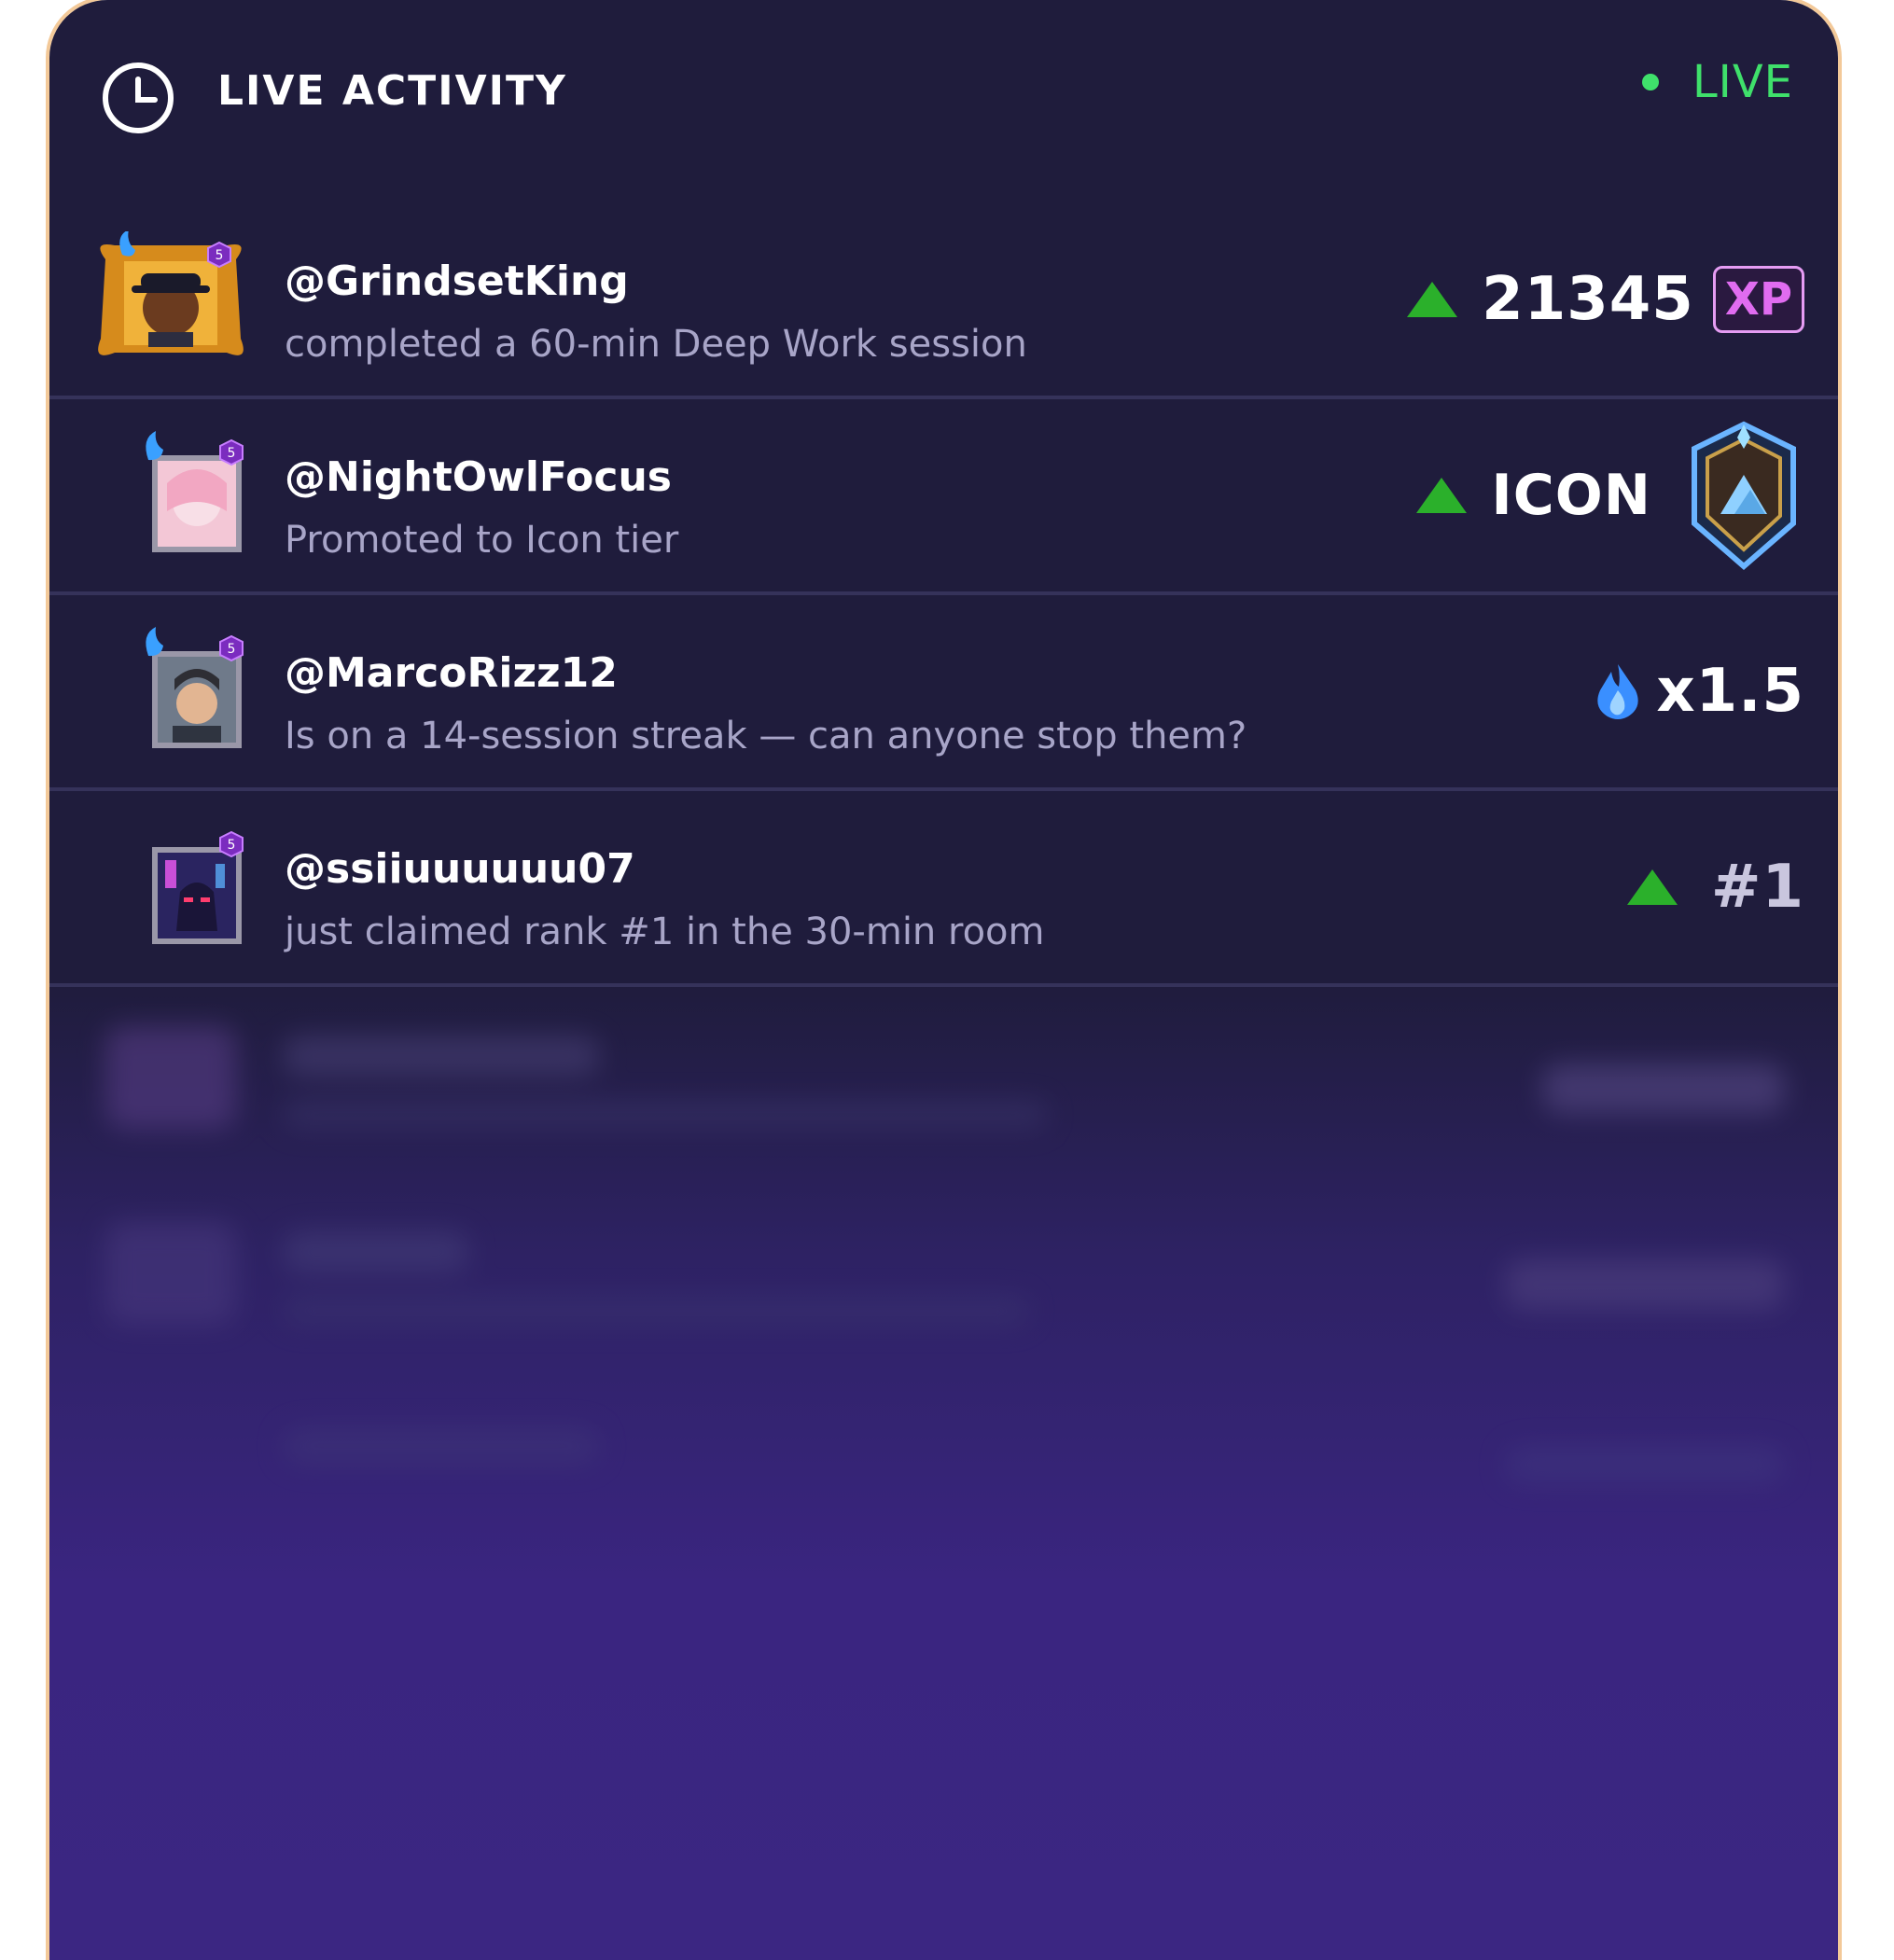 The height and width of the screenshot is (1960, 1894). What do you see at coordinates (392, 91) in the screenshot?
I see `panel-title: LIVE ACTIVITY` at bounding box center [392, 91].